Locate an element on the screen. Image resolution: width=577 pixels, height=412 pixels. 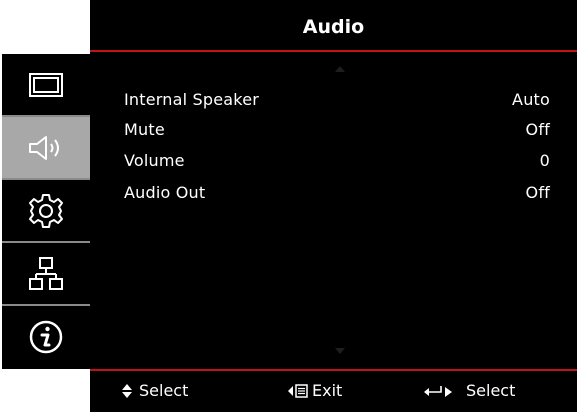
hint-select-updown: Select is located at coordinates (154, 391).